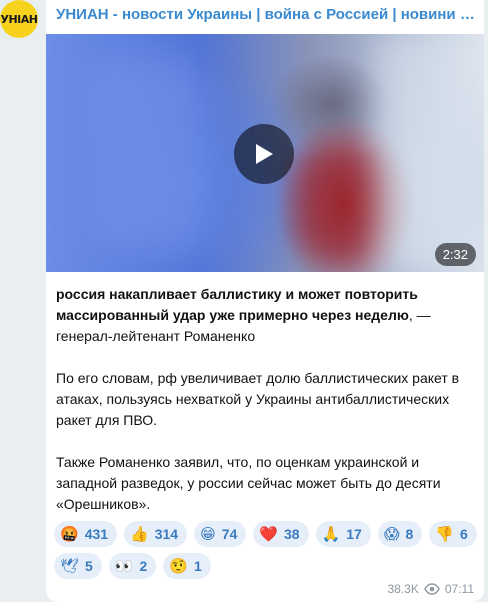  Describe the element at coordinates (96, 534) in the screenshot. I see `reaction-count: 431` at that location.